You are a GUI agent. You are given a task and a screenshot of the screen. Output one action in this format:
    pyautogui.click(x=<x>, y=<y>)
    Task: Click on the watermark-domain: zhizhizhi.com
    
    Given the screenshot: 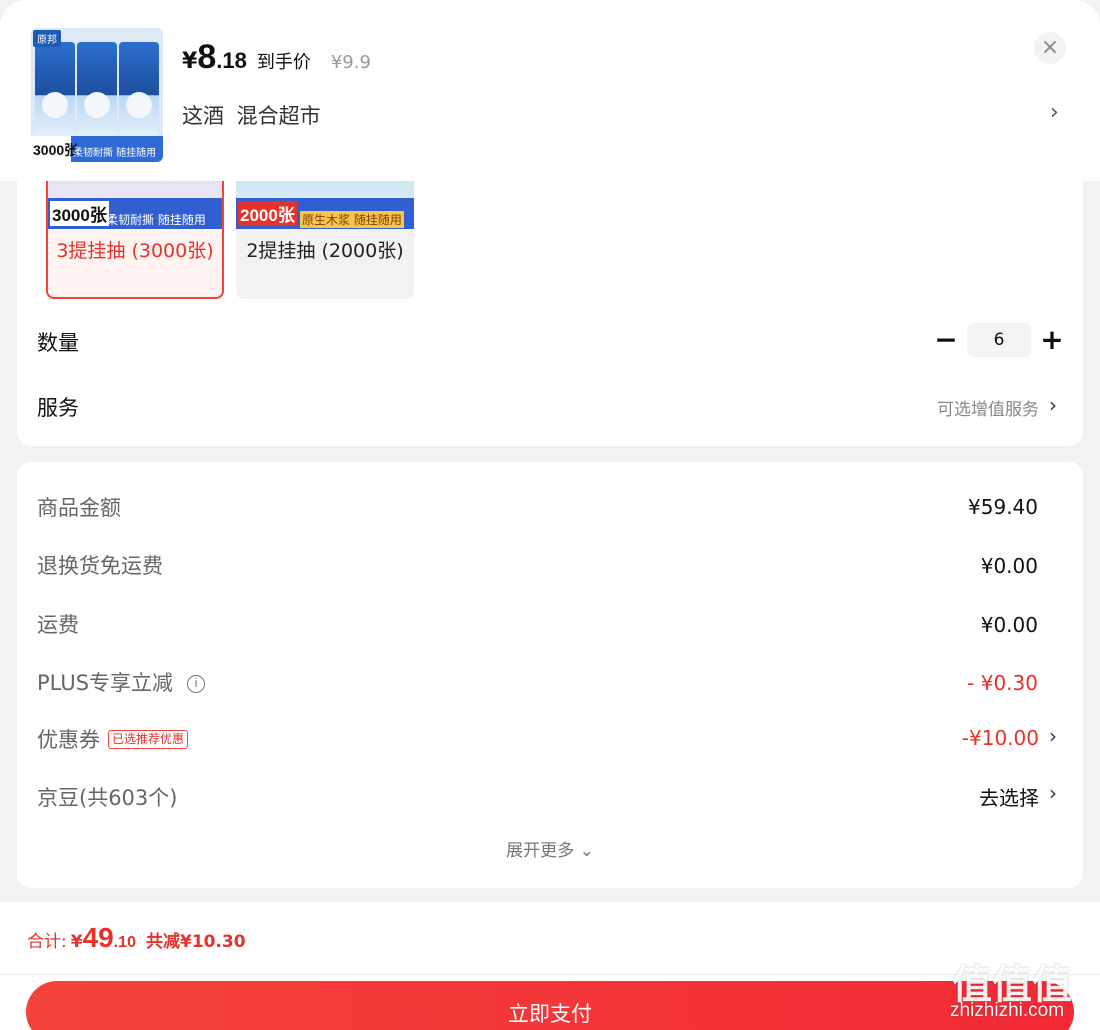 What is the action you would take?
    pyautogui.click(x=1007, y=1010)
    